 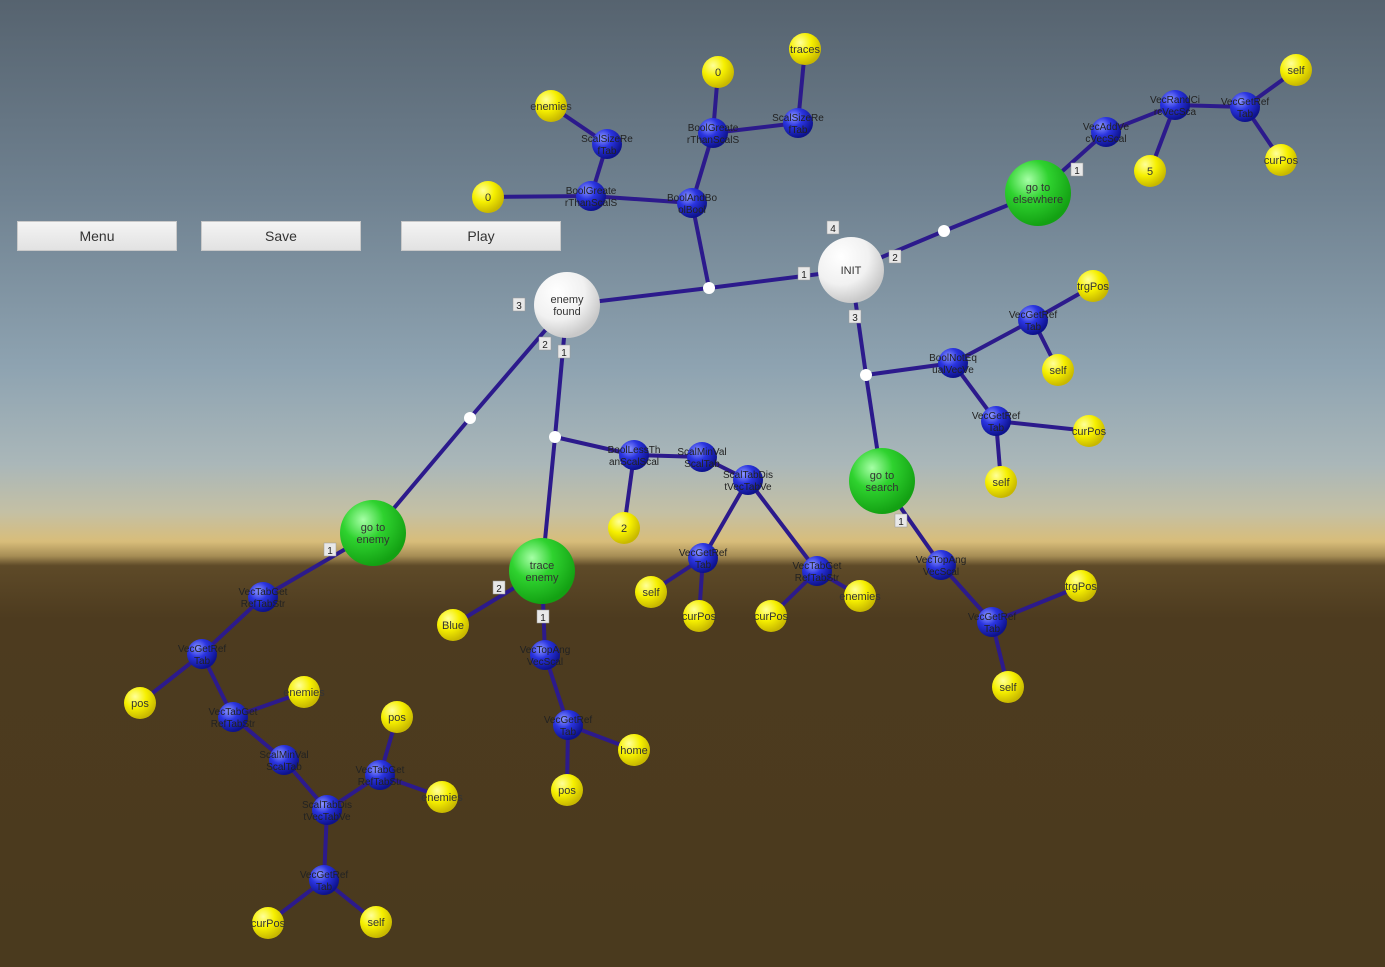 I want to click on value-node: home, so click(x=634, y=750).